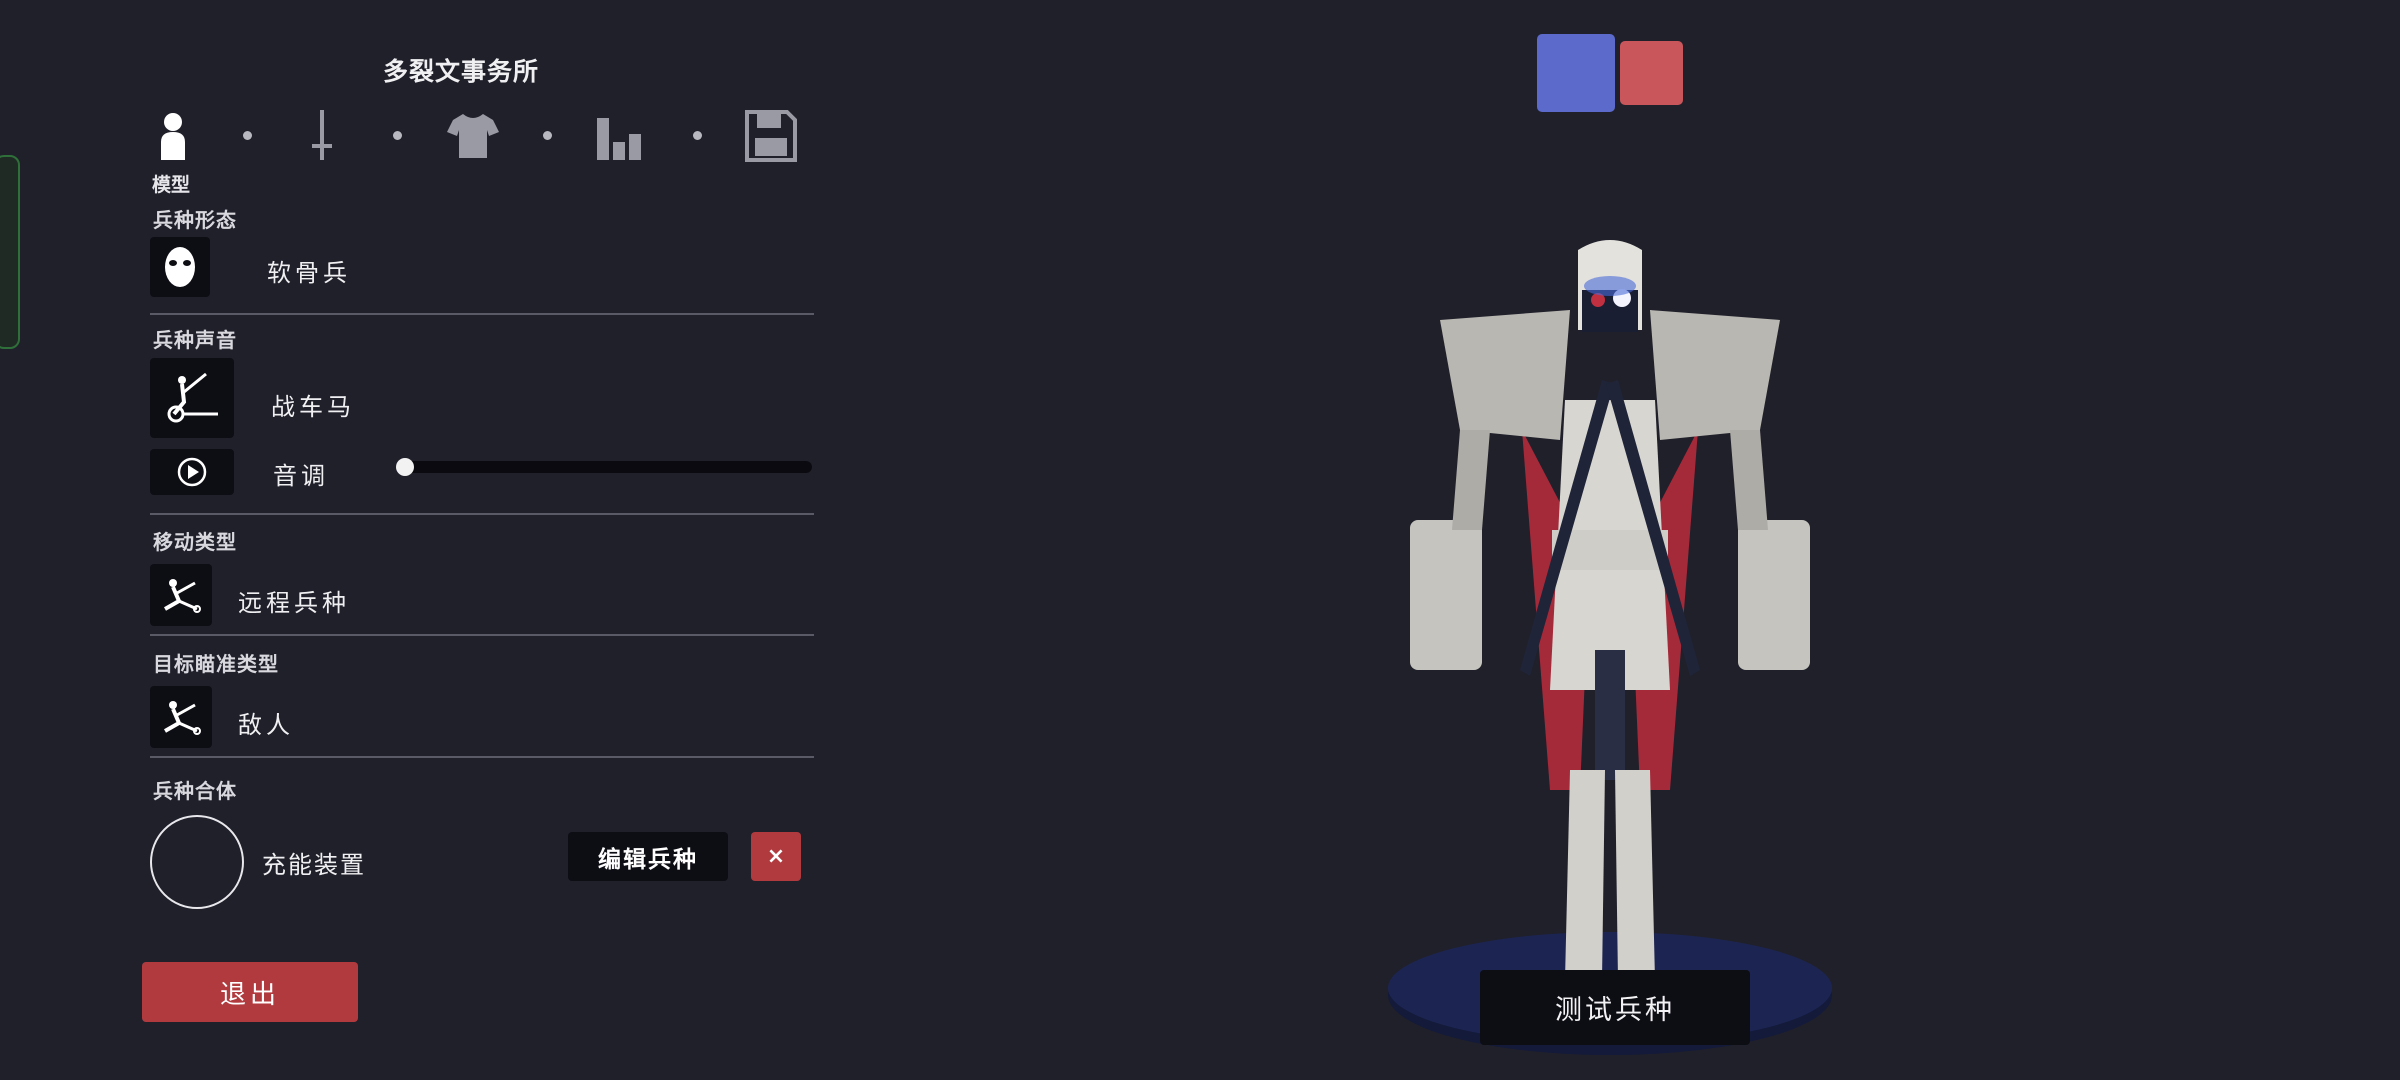  Describe the element at coordinates (309, 273) in the screenshot. I see `form-value: 软骨兵` at that location.